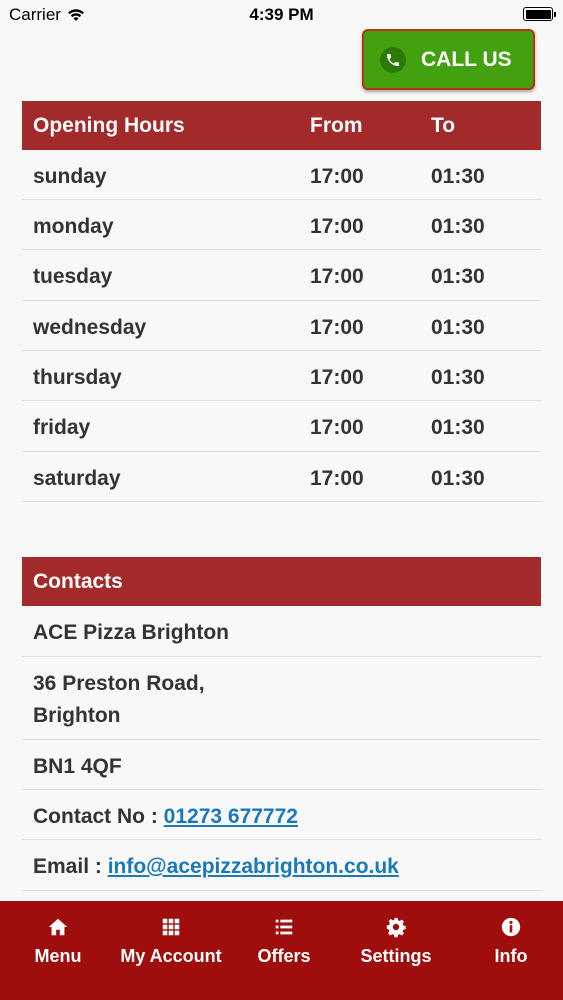 This screenshot has height=1000, width=563. What do you see at coordinates (77, 377) in the screenshot?
I see `day-label: thursday` at bounding box center [77, 377].